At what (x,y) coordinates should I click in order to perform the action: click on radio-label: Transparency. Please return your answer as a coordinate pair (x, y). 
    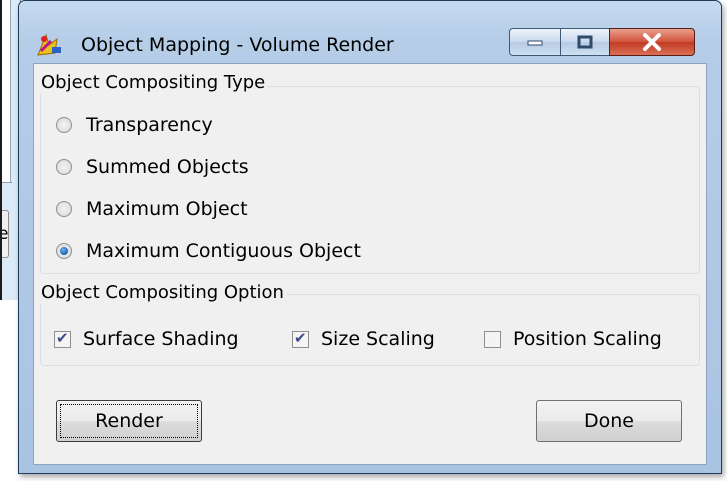
    Looking at the image, I should click on (149, 125).